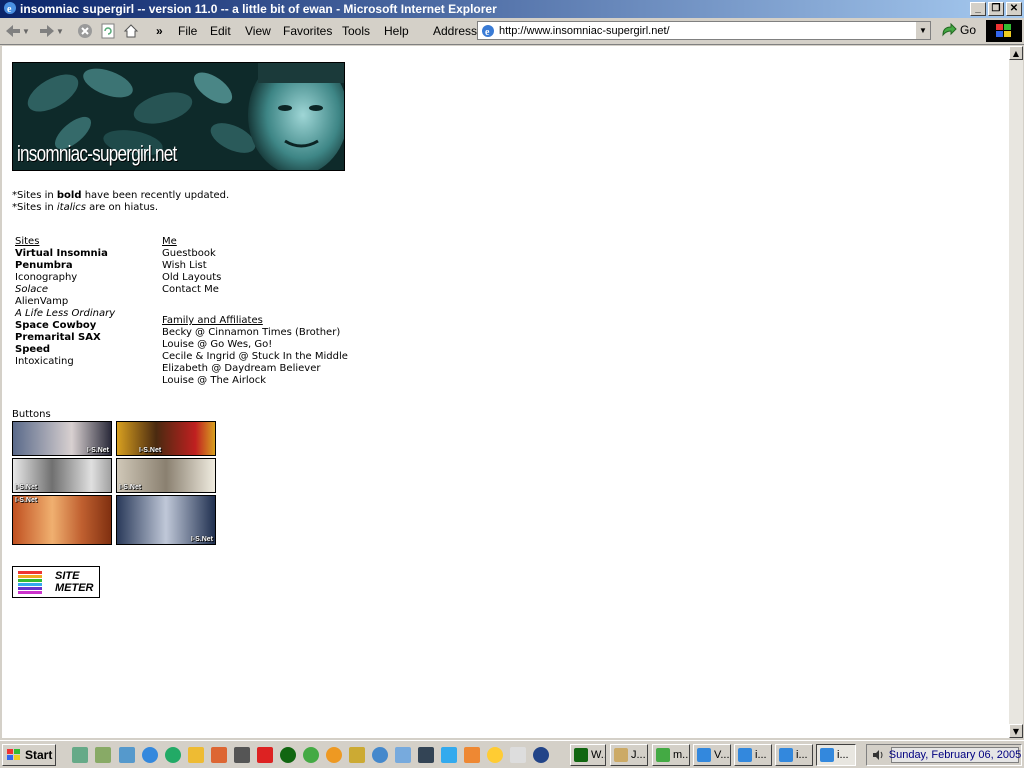 The width and height of the screenshot is (1024, 768). What do you see at coordinates (65, 278) in the screenshot?
I see `site-link: Iconography` at bounding box center [65, 278].